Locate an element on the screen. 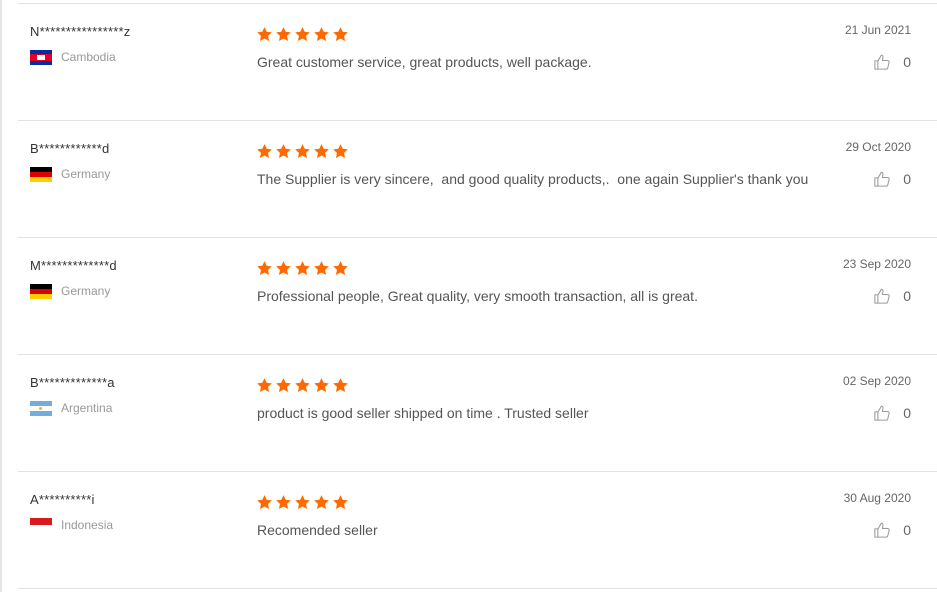  review-date: 02 Sep 2020 is located at coordinates (876, 381).